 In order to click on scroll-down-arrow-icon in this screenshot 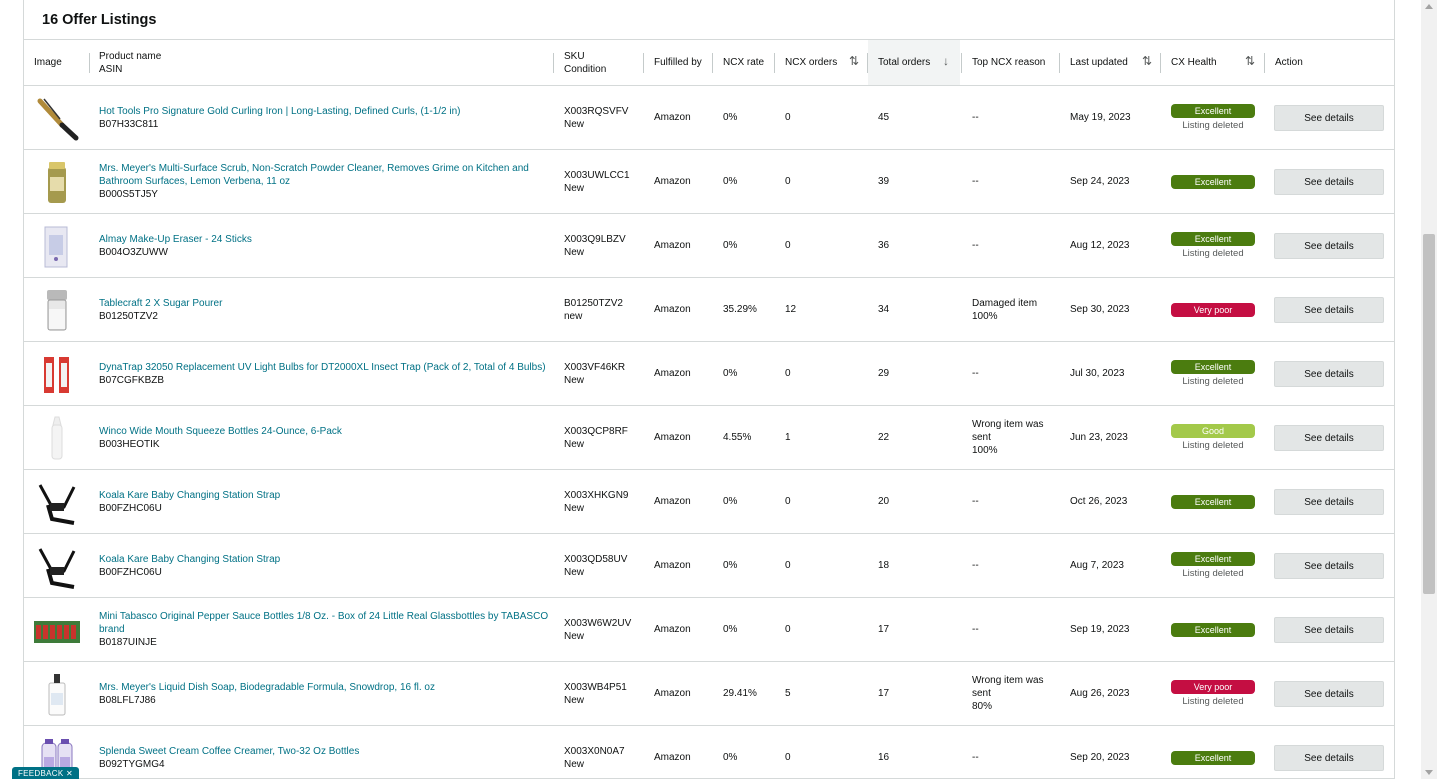, I will do `click(1429, 772)`.